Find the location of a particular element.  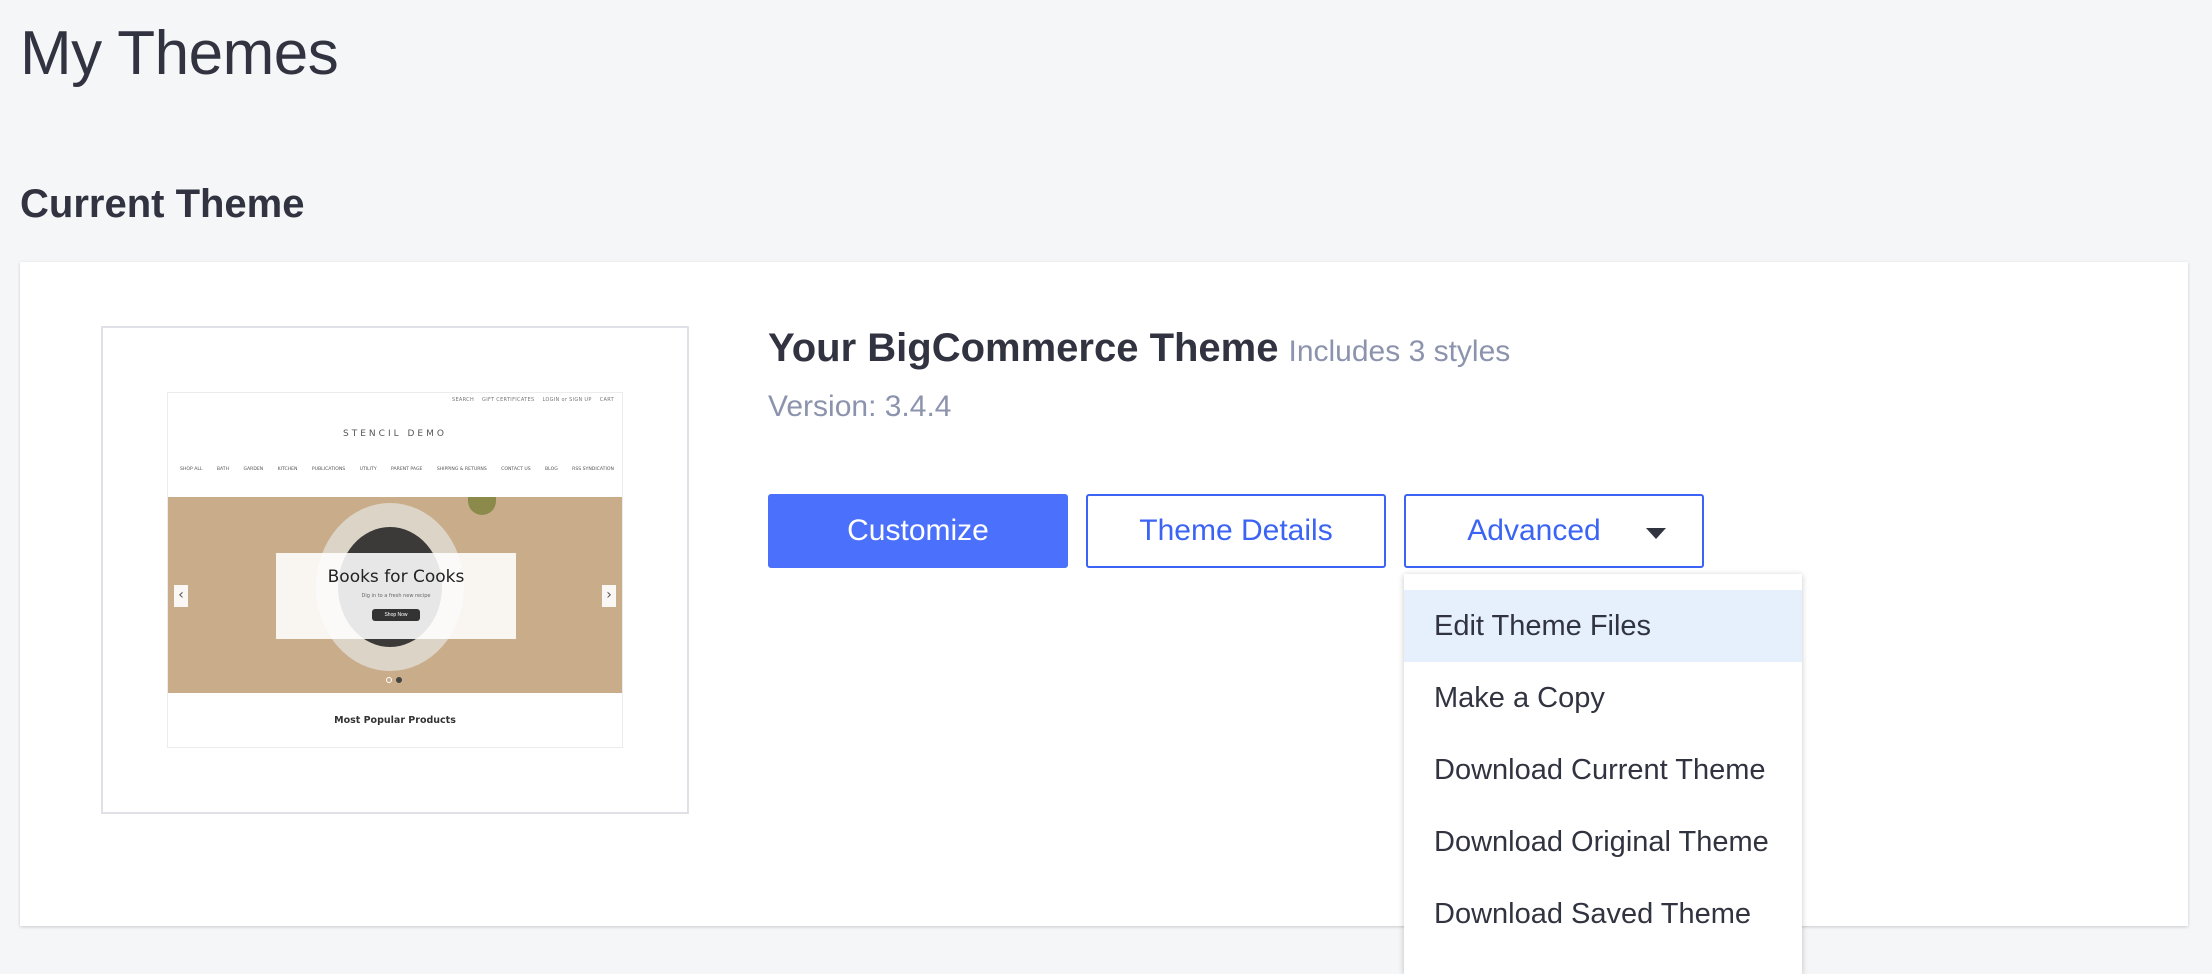

theme-name-row: Your BigCommerce Theme Includes 3 styles is located at coordinates (1139, 348).